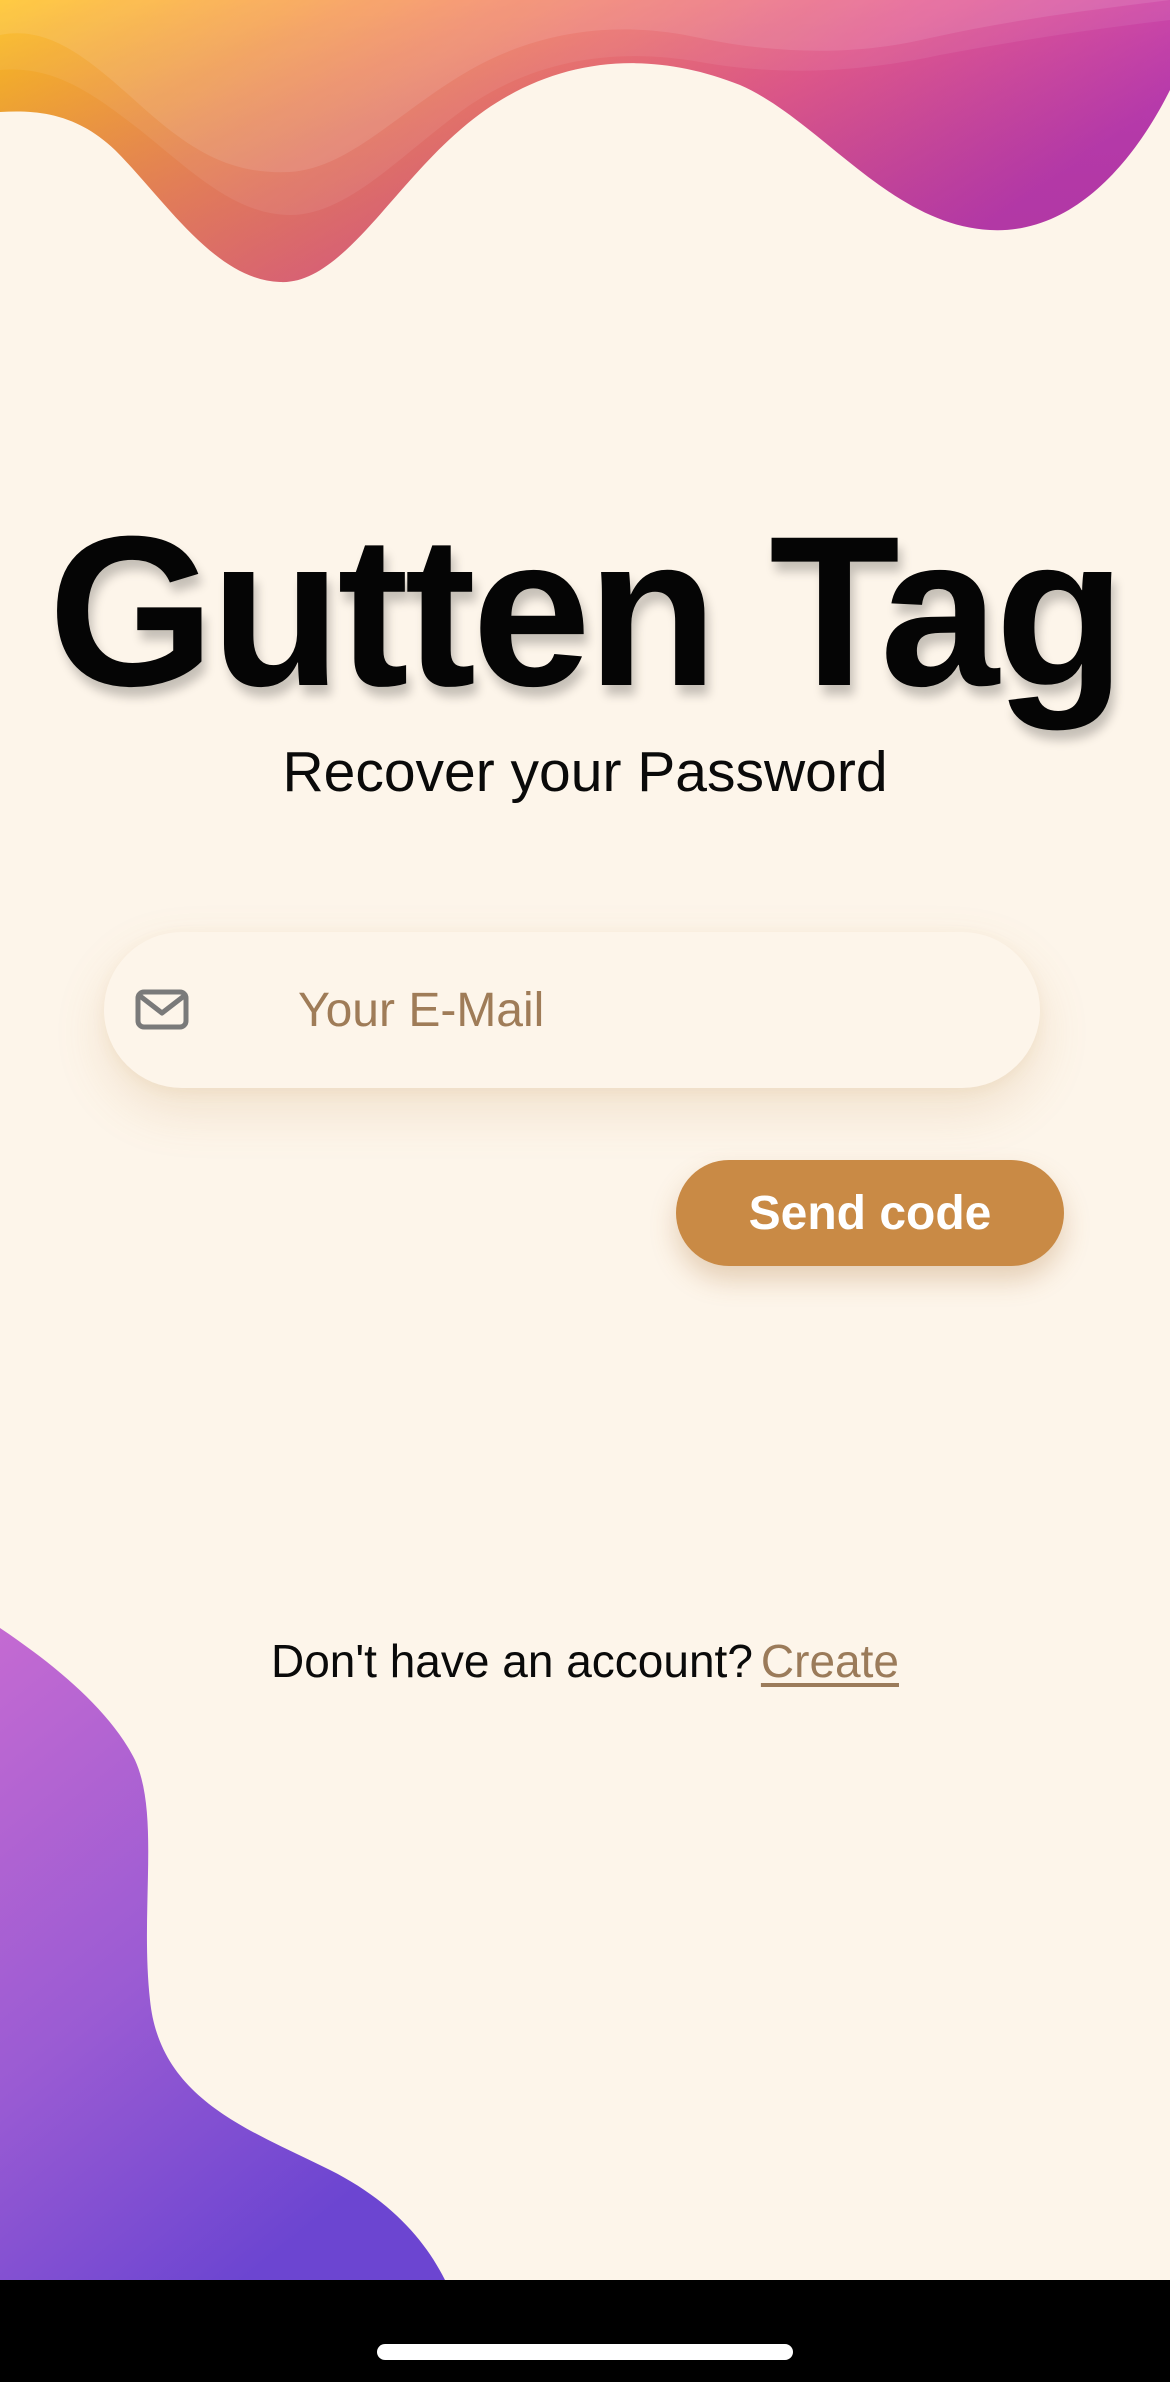 The image size is (1170, 2382). Describe the element at coordinates (648, 1010) in the screenshot. I see `email-input` at that location.